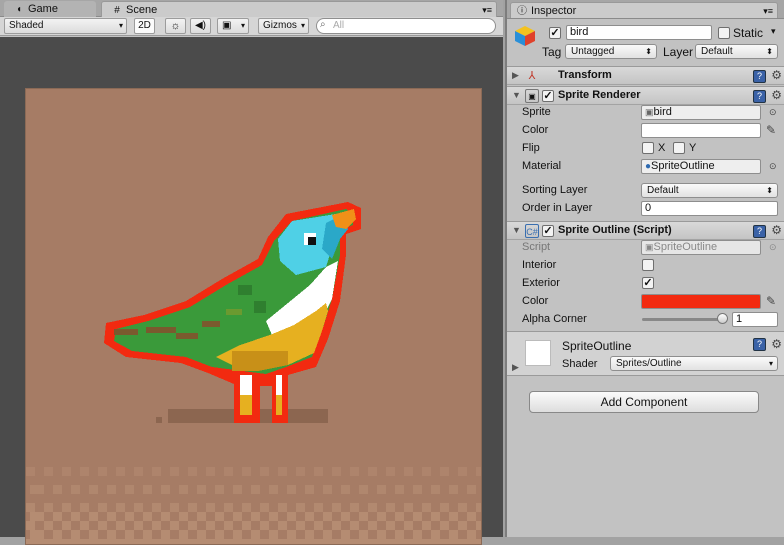 This screenshot has width=784, height=545. I want to click on sprite-row: Sprite ▣bird ⊙, so click(645, 112).